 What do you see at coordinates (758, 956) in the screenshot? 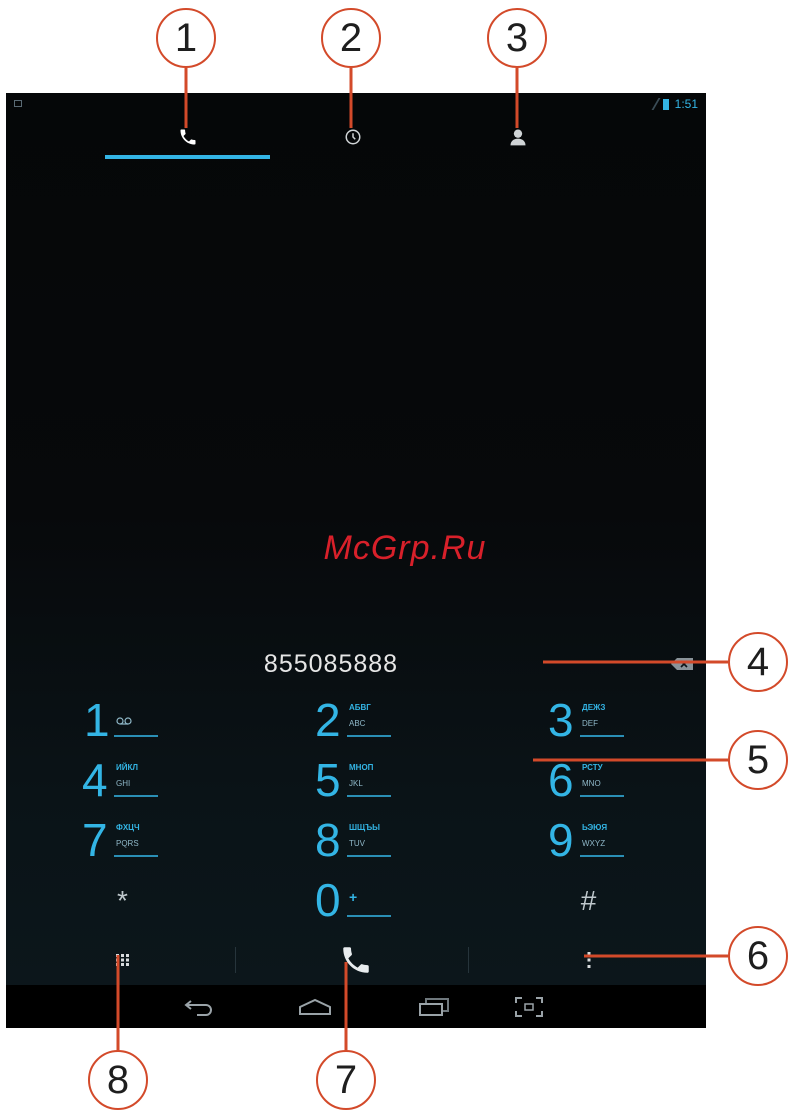
I see `callout-6: 6` at bounding box center [758, 956].